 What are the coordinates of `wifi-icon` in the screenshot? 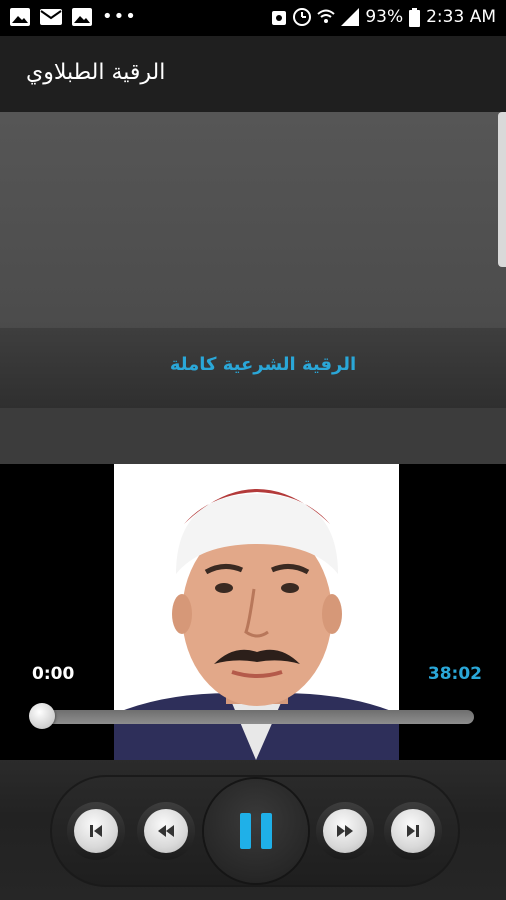 It's located at (326, 16).